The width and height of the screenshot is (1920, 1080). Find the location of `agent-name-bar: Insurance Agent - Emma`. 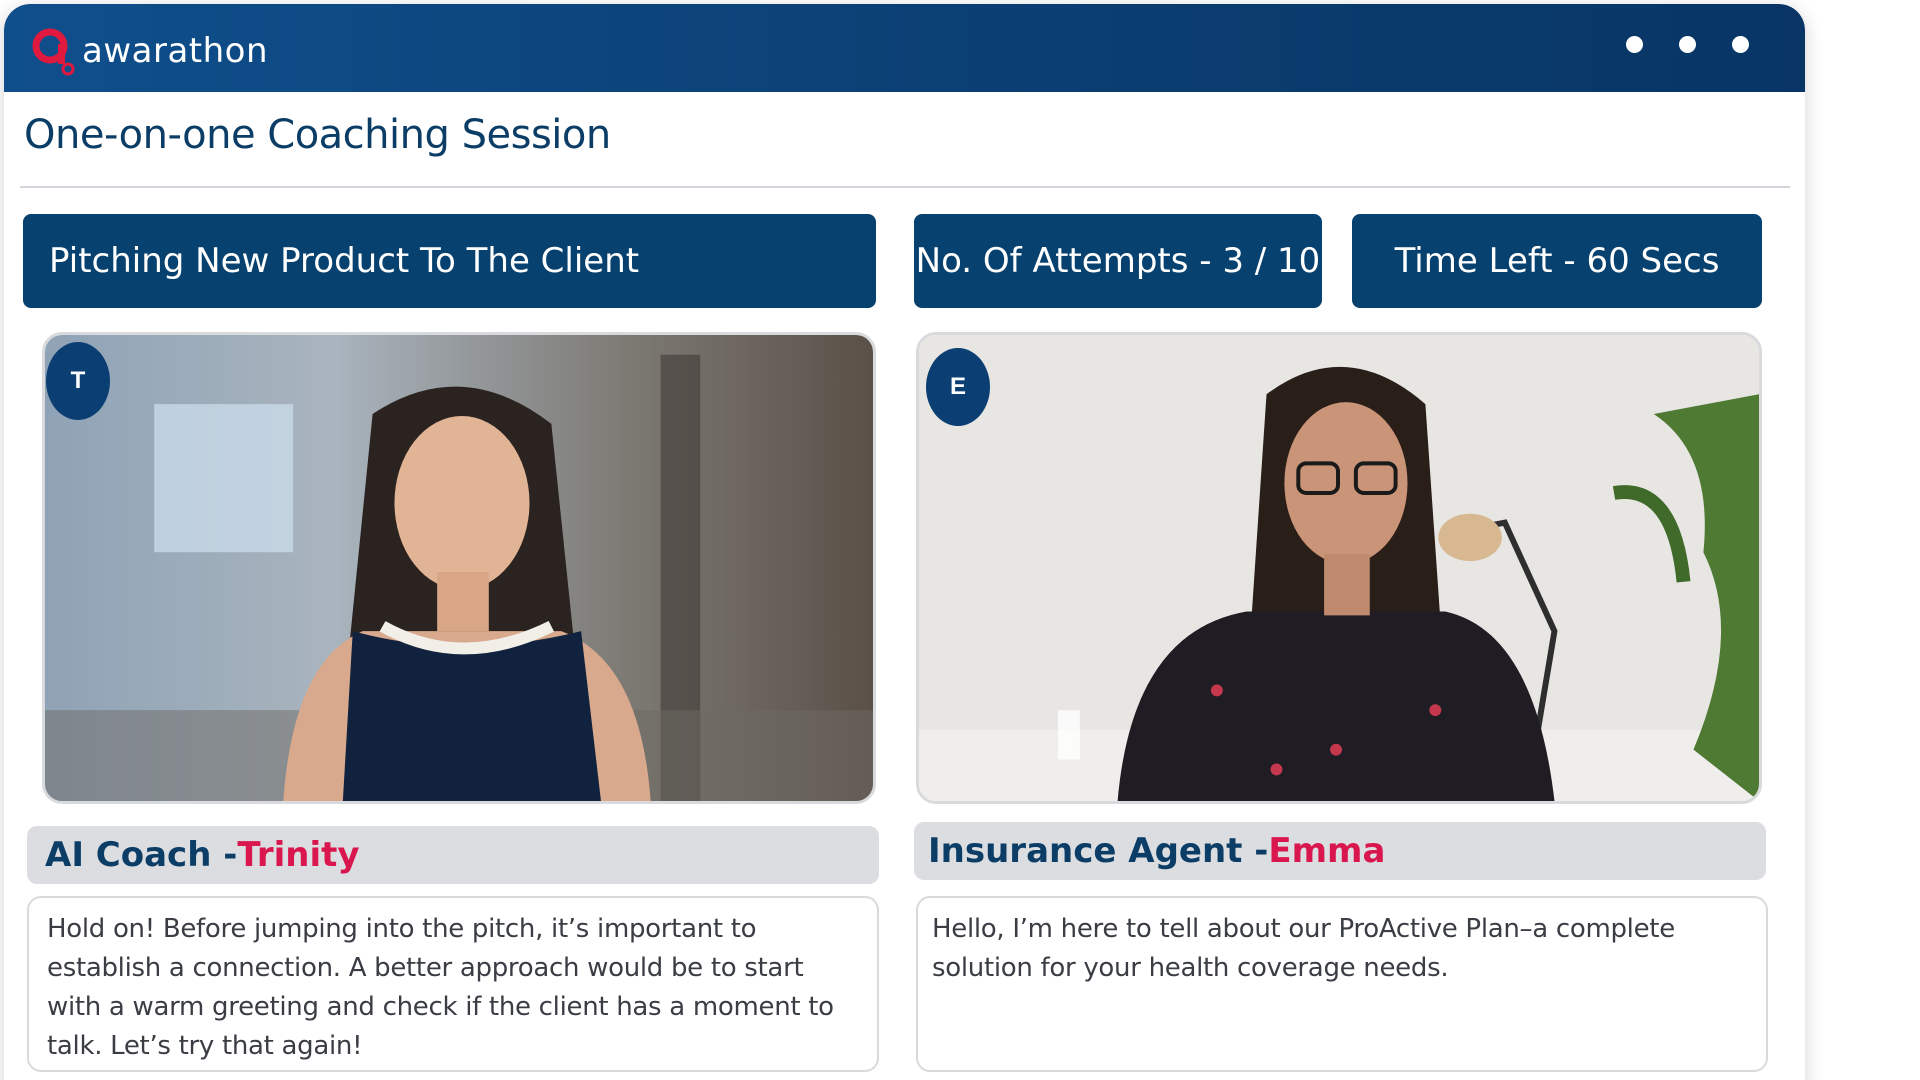

agent-name-bar: Insurance Agent - Emma is located at coordinates (1340, 851).